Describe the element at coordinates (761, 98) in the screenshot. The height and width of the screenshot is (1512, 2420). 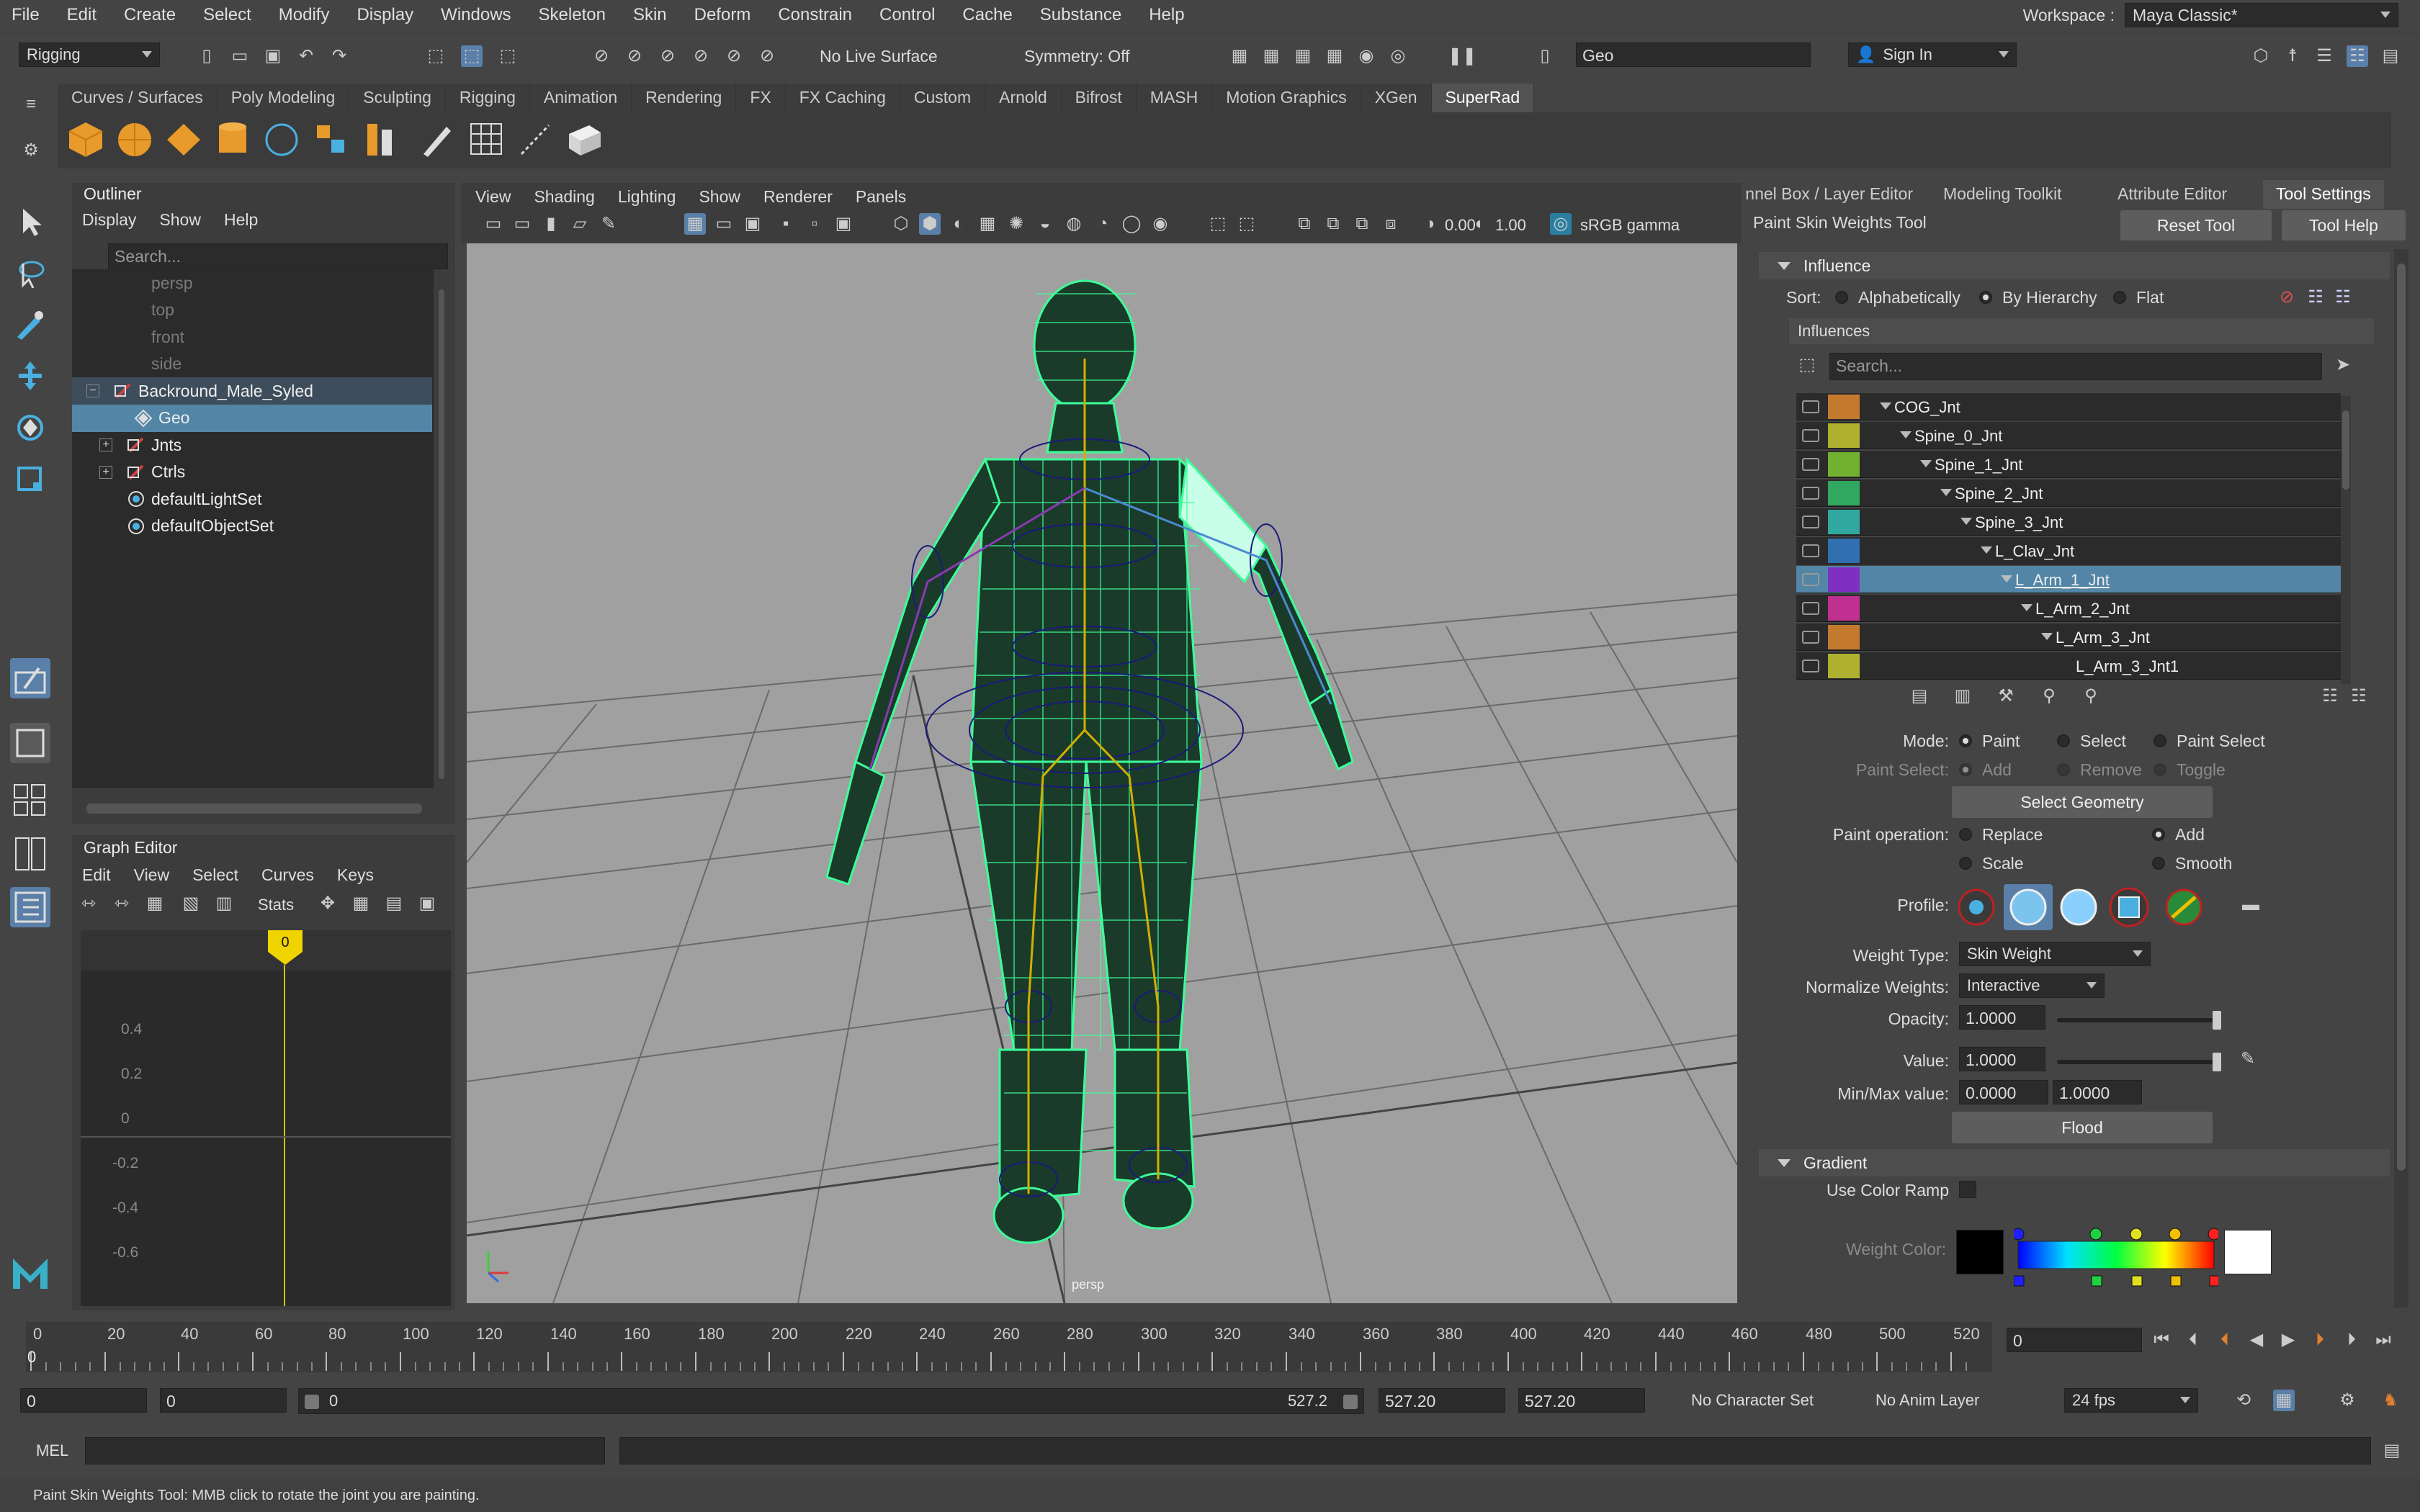
I see `shelf-tab-fx: FX` at that location.